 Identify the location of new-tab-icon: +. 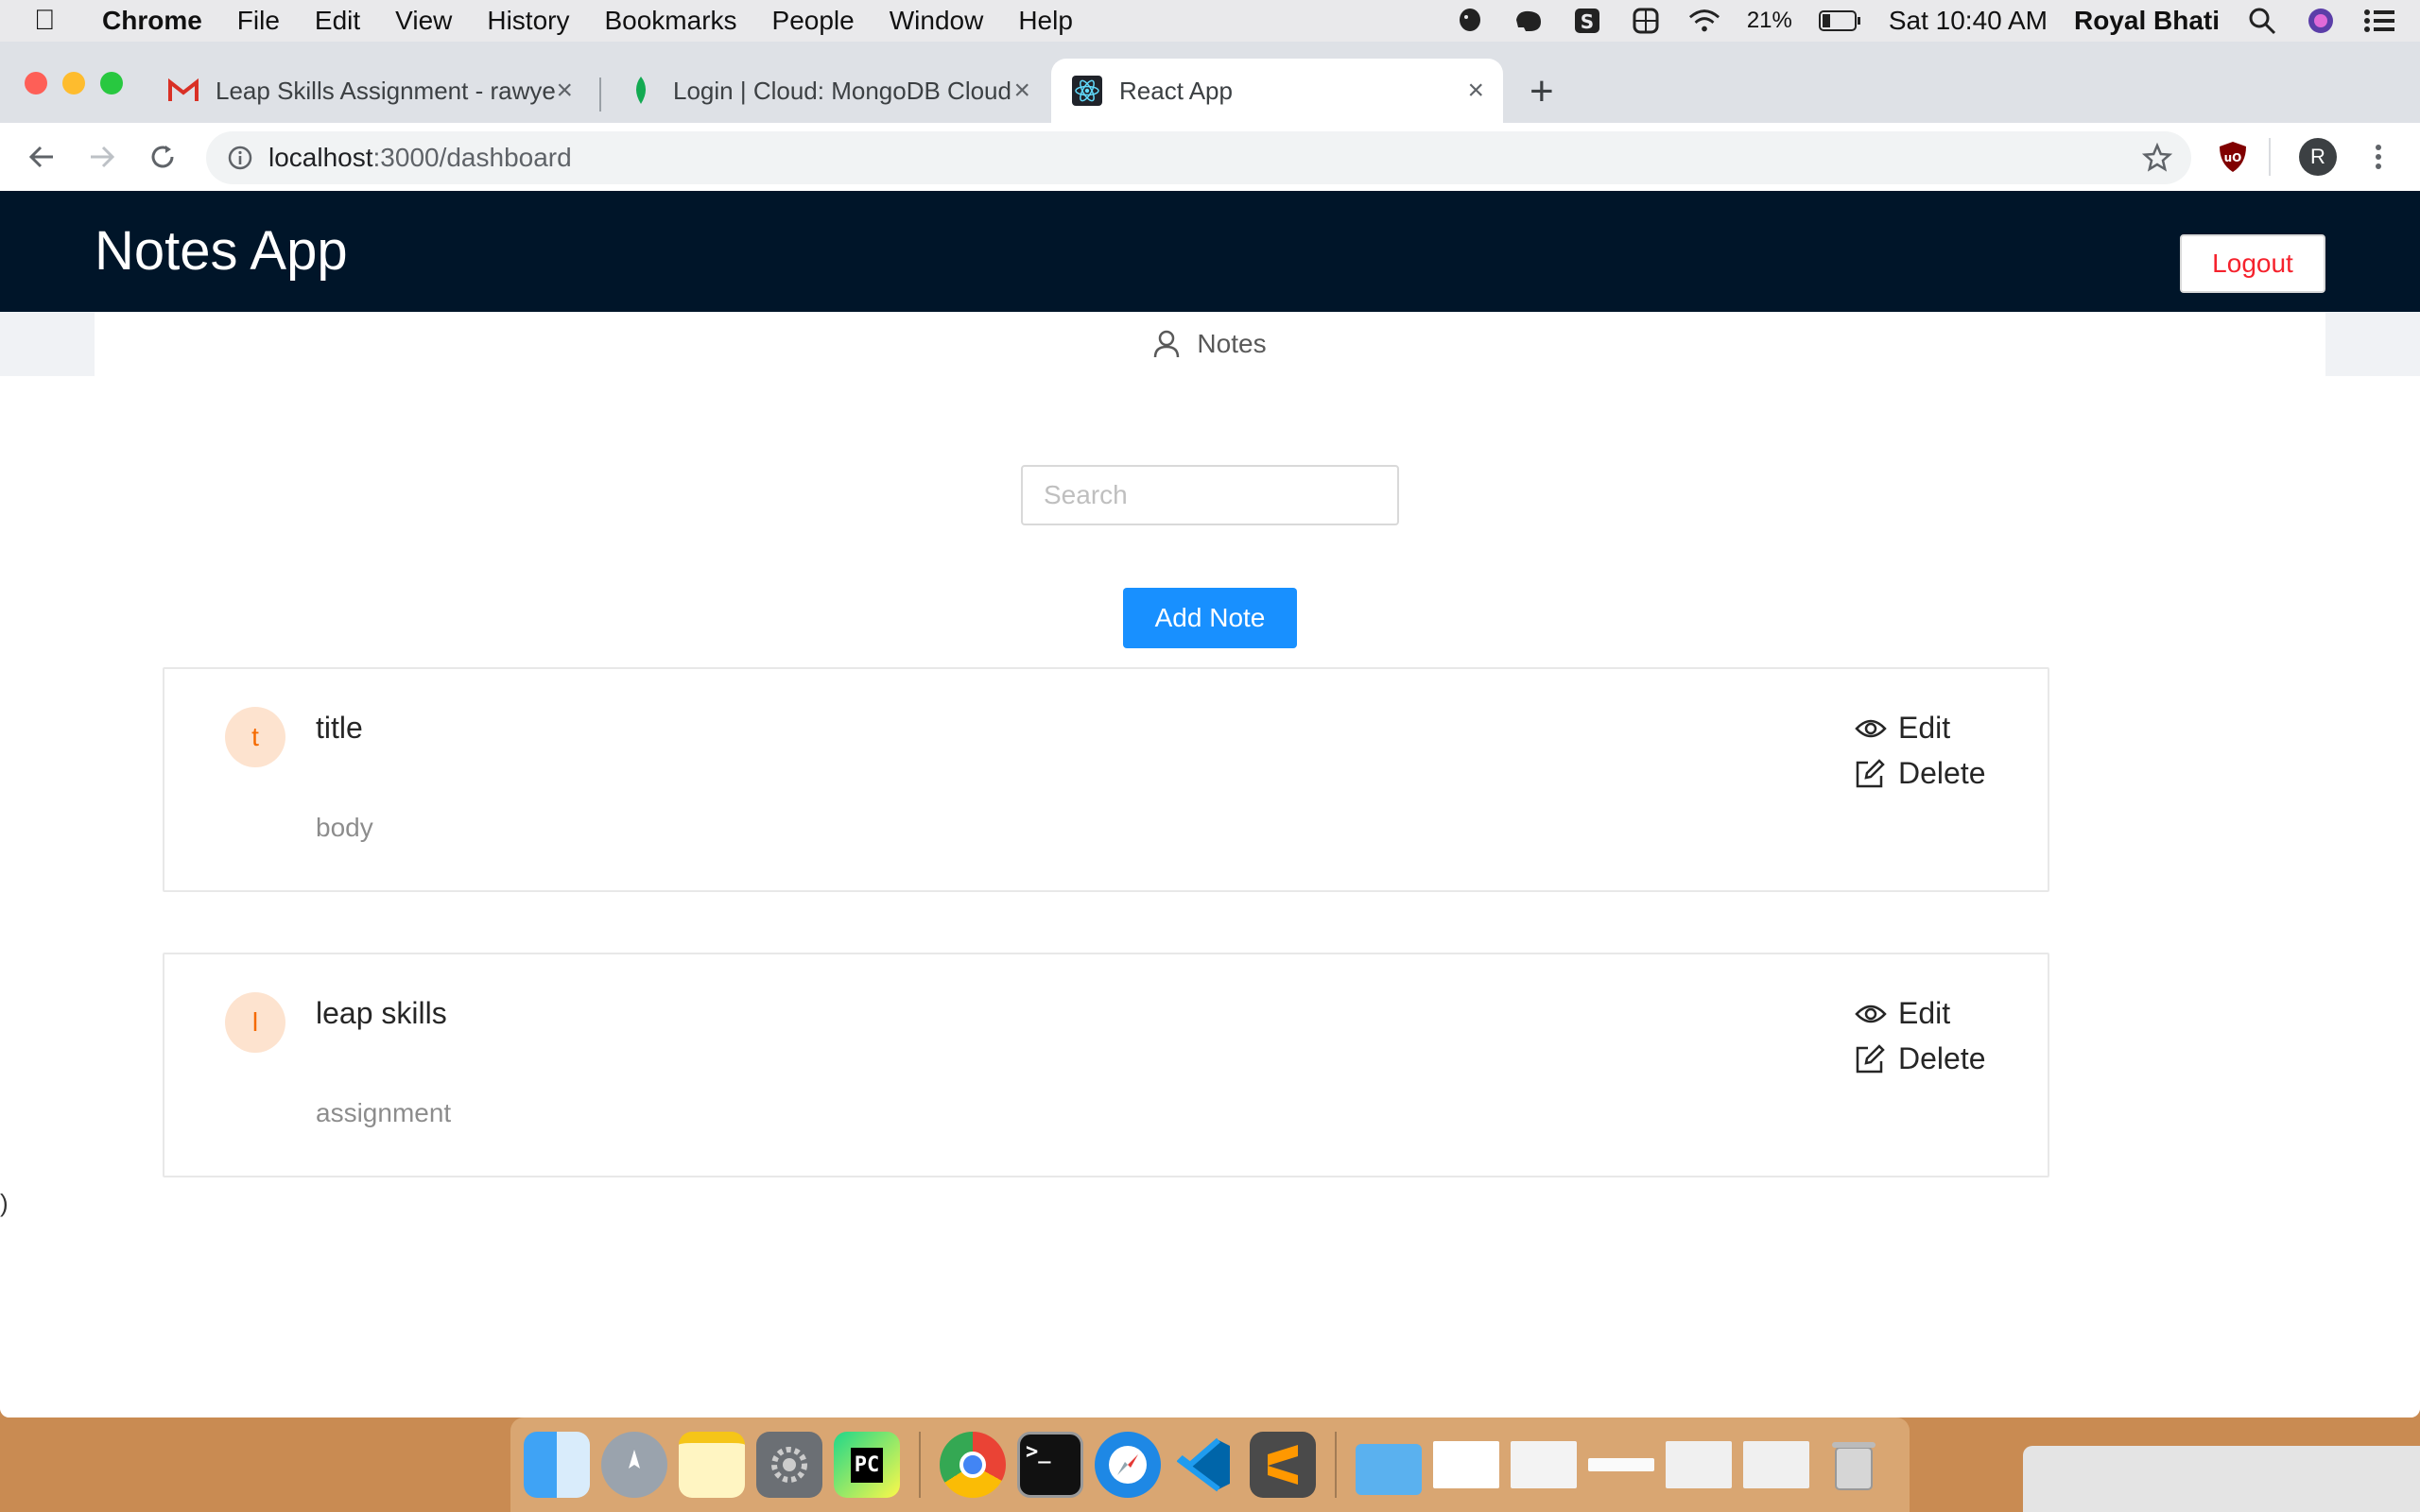
(1542, 91).